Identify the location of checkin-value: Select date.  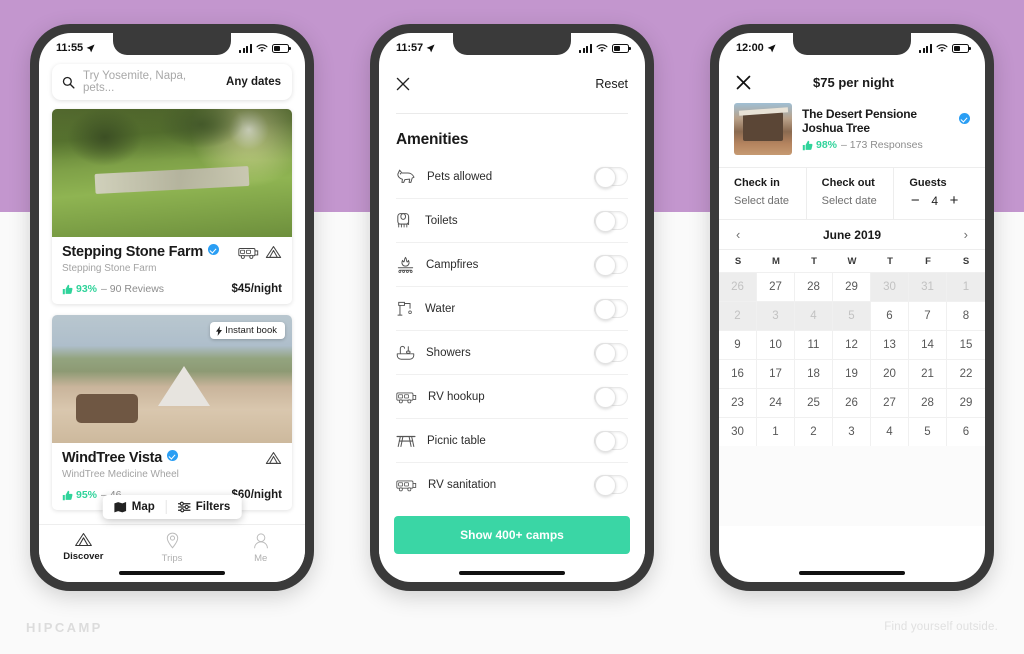
(762, 201).